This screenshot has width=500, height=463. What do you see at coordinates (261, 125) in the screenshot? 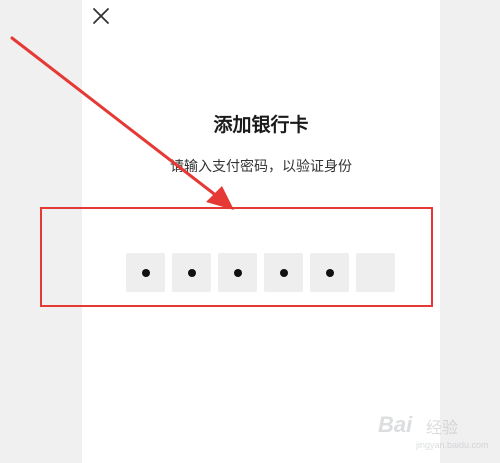
I see `dialog-title: 添加银行卡` at bounding box center [261, 125].